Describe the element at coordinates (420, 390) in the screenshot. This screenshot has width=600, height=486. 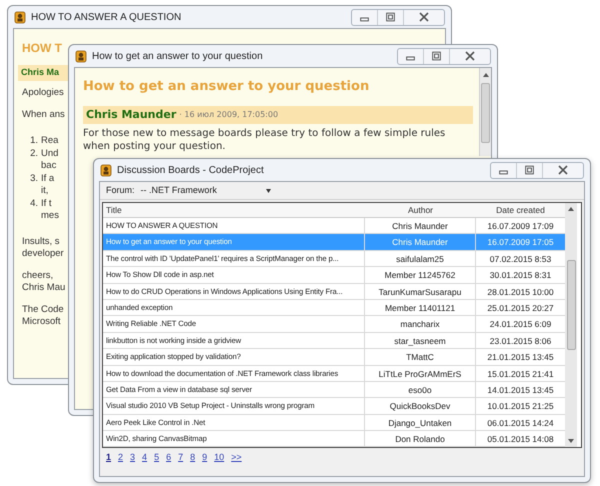
I see `table-cell: eso0o` at that location.